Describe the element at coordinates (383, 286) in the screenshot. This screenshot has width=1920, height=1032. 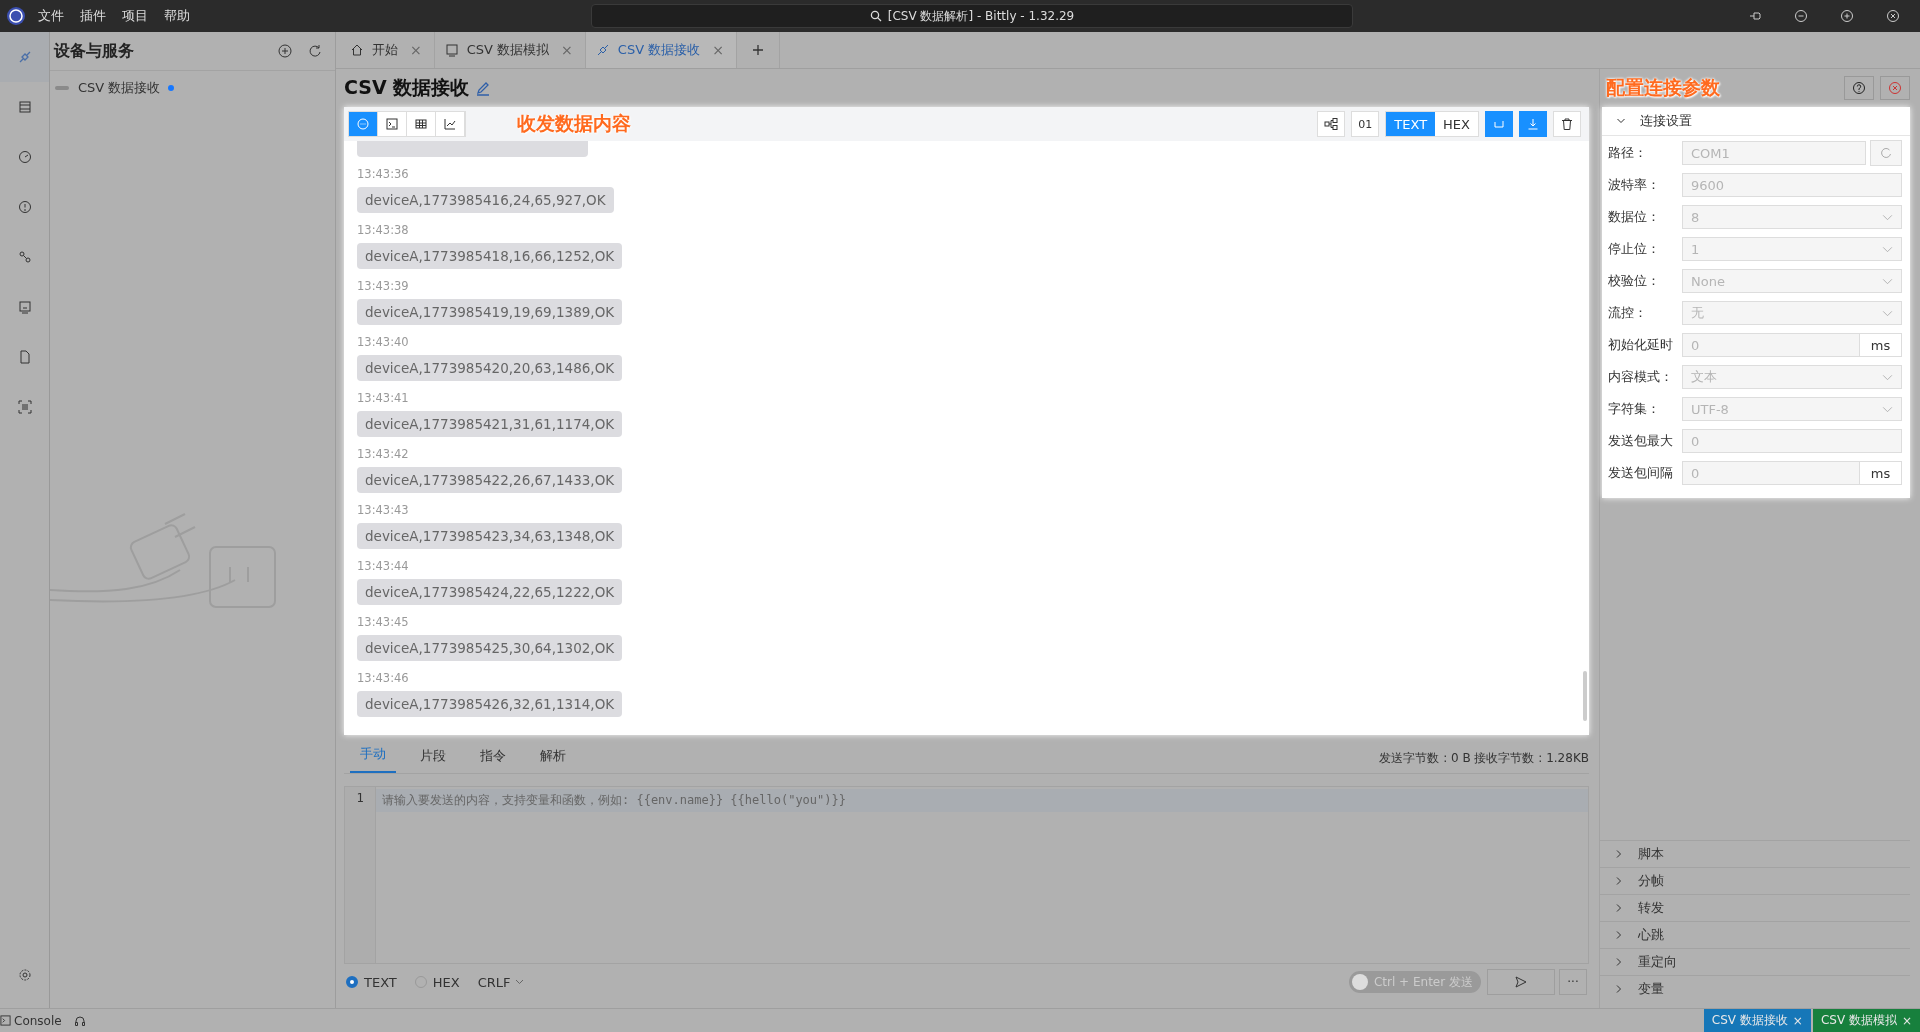
I see `message-time: 13:43:39` at that location.